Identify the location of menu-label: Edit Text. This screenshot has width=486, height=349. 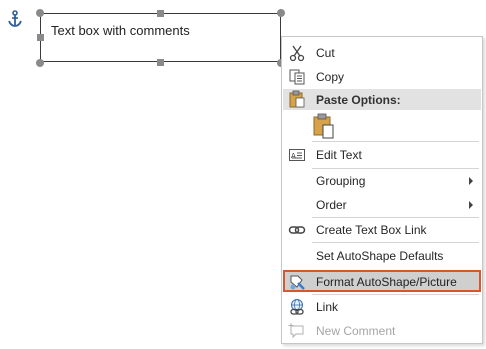
(339, 155).